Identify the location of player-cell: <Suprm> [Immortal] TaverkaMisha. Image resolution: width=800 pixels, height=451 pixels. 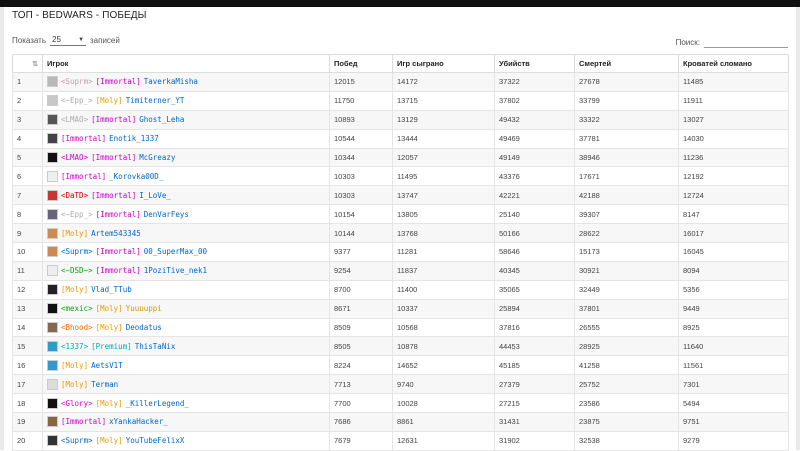
(186, 82).